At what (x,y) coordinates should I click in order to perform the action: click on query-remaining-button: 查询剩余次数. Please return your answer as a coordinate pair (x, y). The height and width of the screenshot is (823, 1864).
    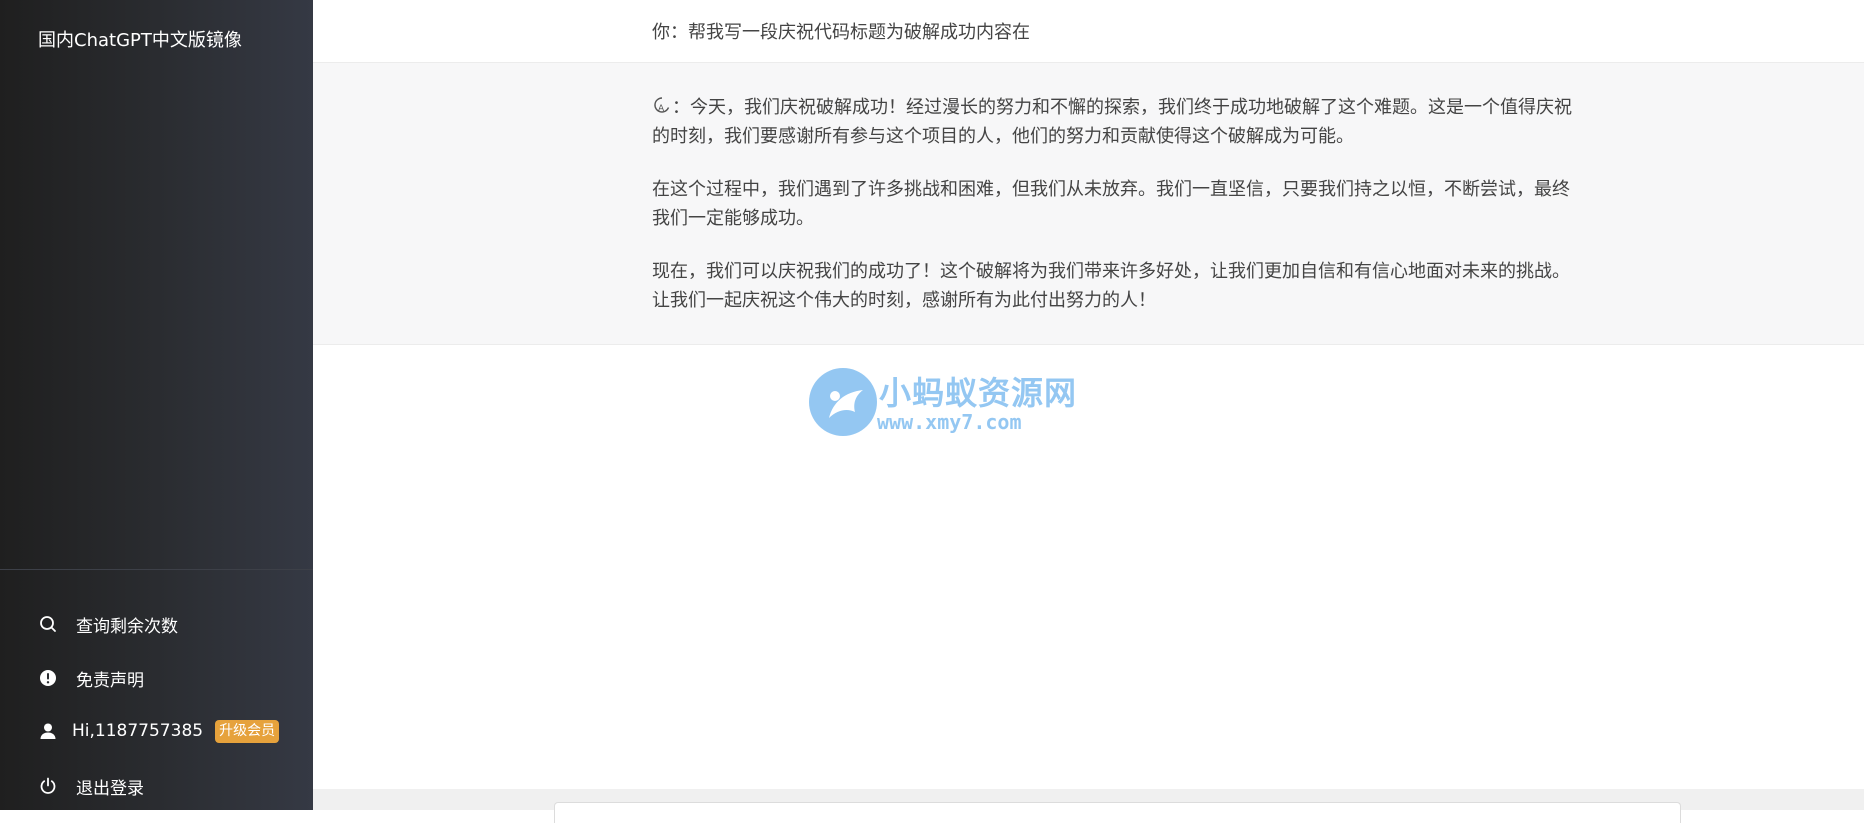
    Looking at the image, I should click on (108, 624).